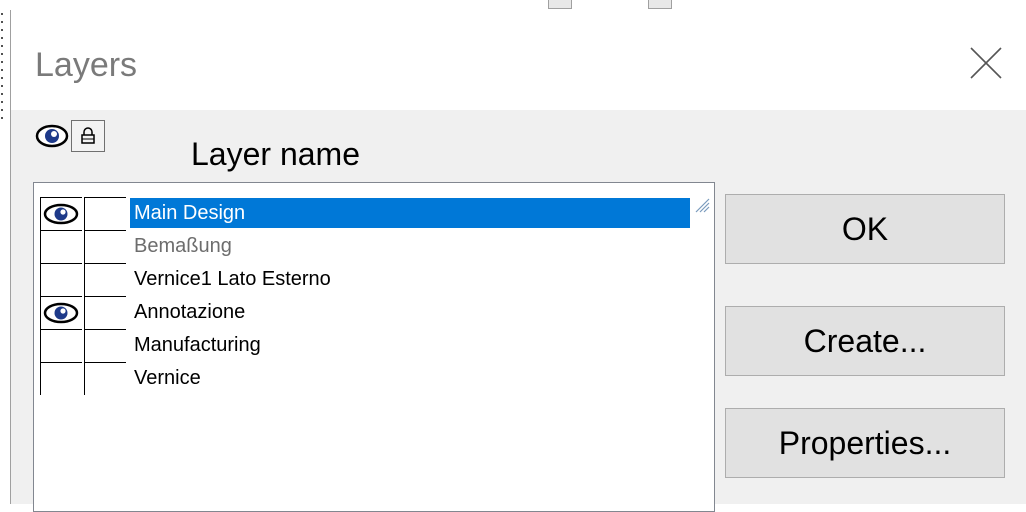 Image resolution: width=1026 pixels, height=512 pixels. Describe the element at coordinates (2, 65) in the screenshot. I see `background-ruler-dots` at that location.